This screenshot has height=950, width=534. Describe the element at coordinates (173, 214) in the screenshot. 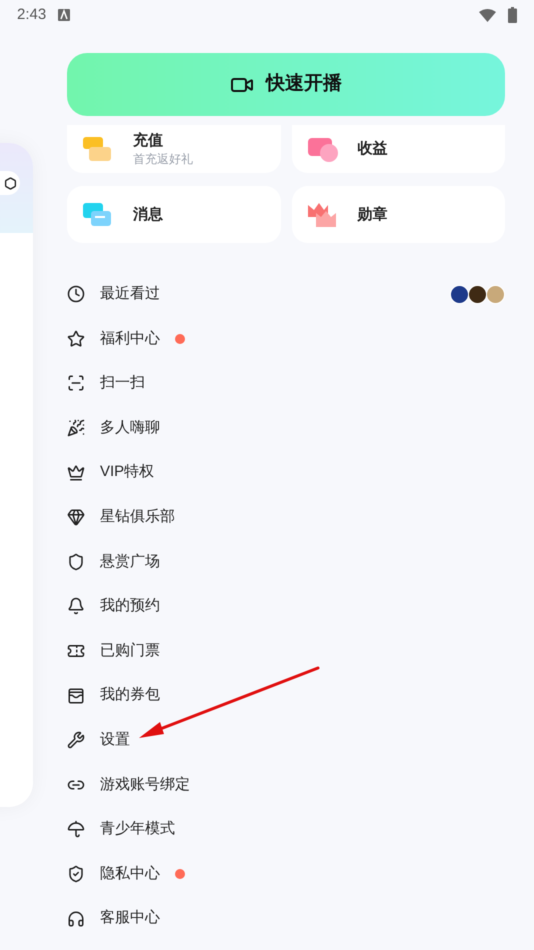

I see `shortcut-card: 消息` at that location.